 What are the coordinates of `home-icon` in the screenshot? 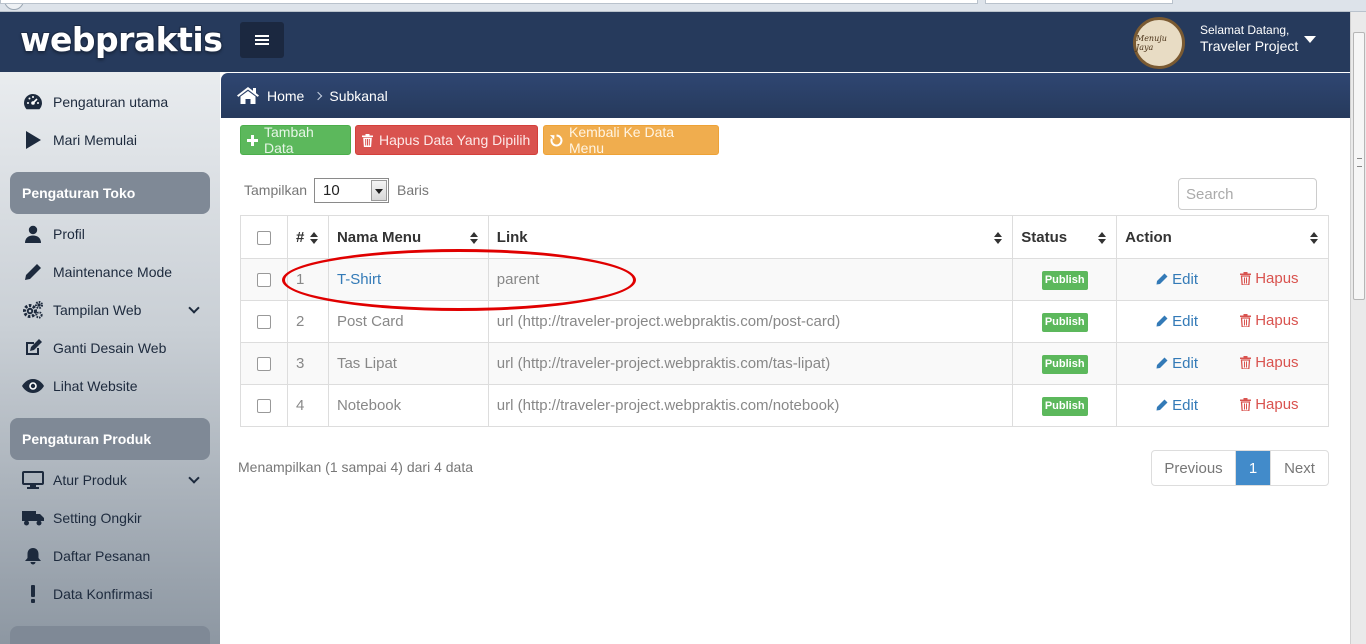 It's located at (248, 95).